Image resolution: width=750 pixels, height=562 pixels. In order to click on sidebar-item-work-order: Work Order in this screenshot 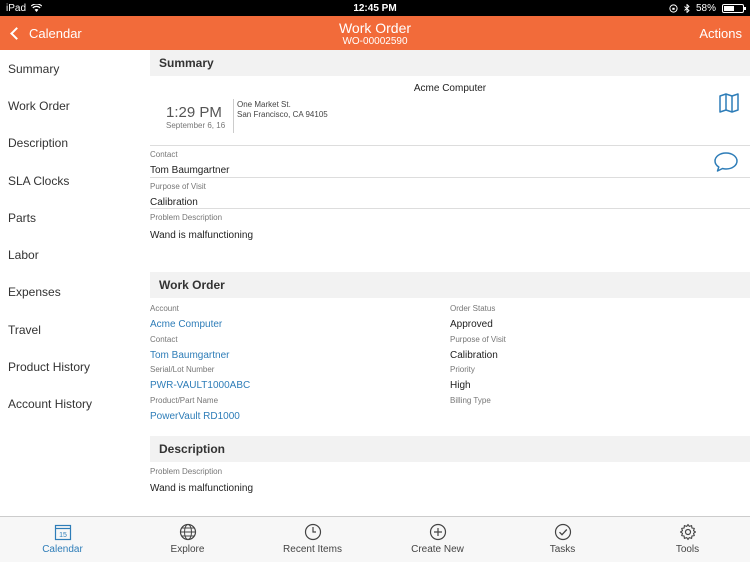, I will do `click(68, 105)`.